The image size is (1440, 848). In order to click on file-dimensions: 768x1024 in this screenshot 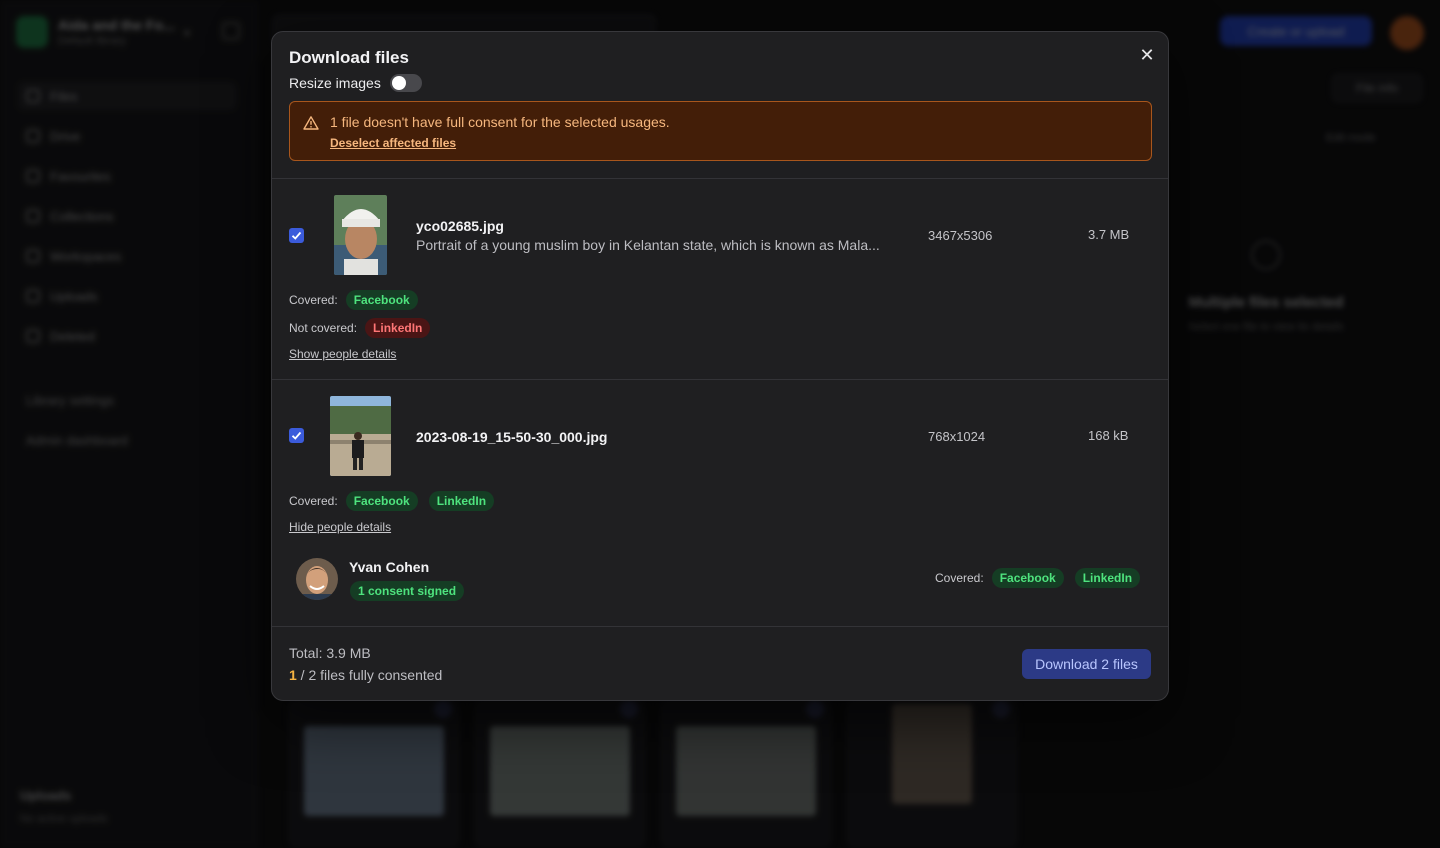, I will do `click(957, 436)`.